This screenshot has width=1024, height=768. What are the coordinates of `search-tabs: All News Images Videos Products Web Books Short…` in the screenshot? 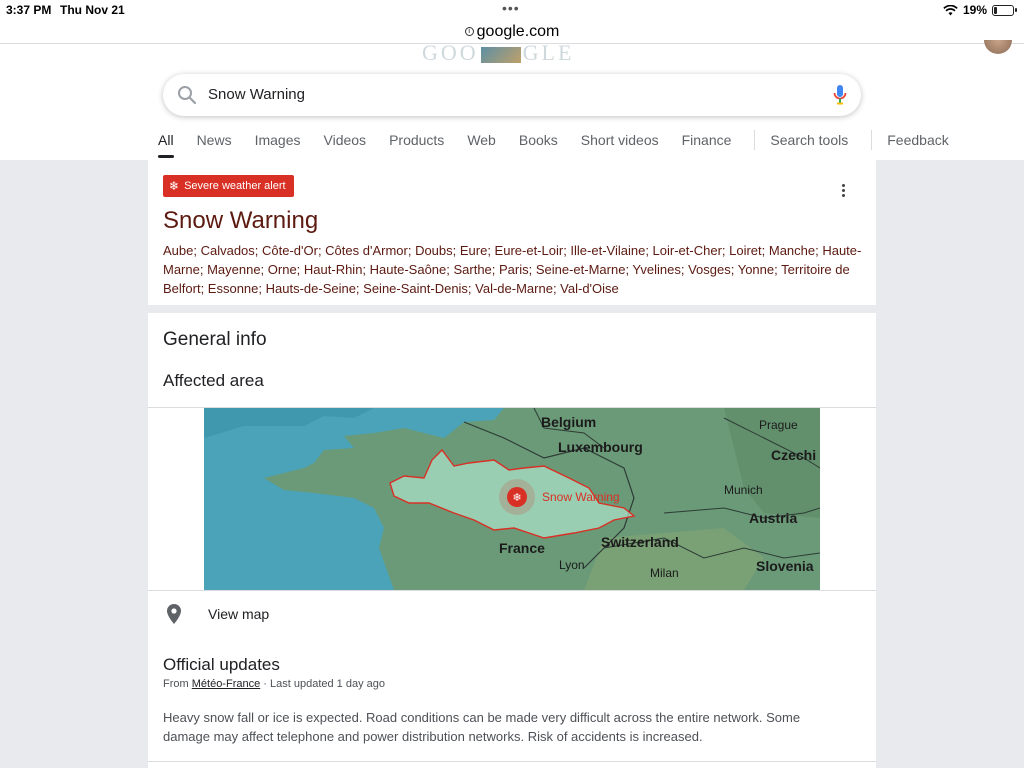 It's located at (565, 144).